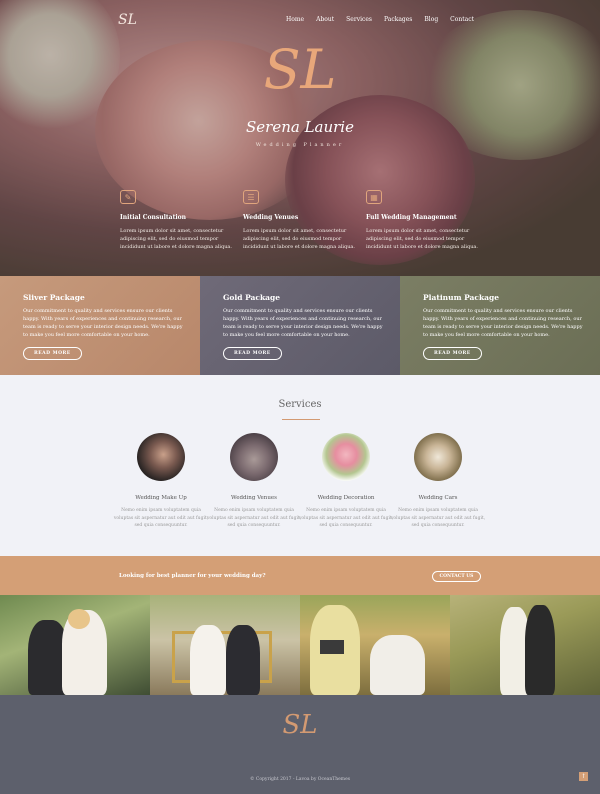 This screenshot has height=794, width=600. I want to click on nav-logo: SL, so click(127, 20).